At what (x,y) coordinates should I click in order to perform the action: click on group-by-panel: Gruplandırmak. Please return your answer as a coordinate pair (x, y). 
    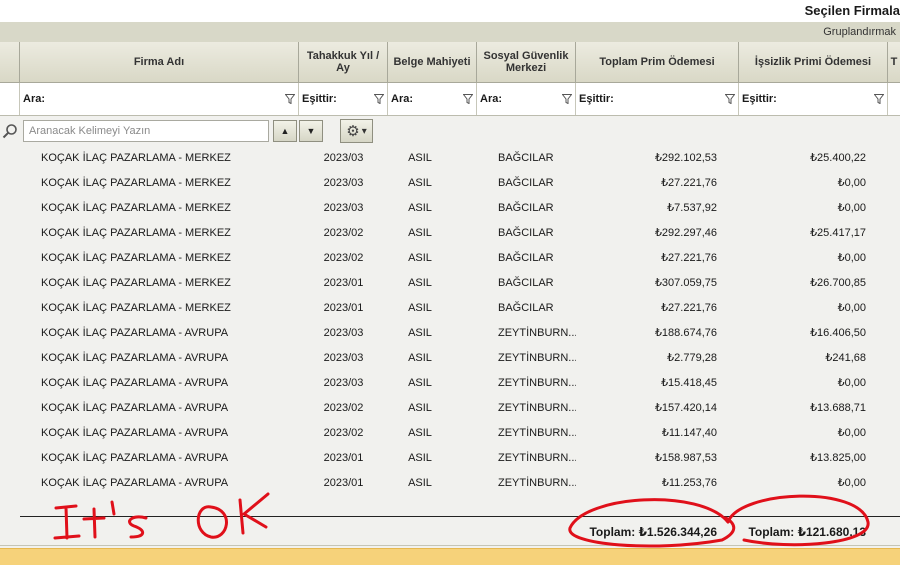
    Looking at the image, I should click on (450, 32).